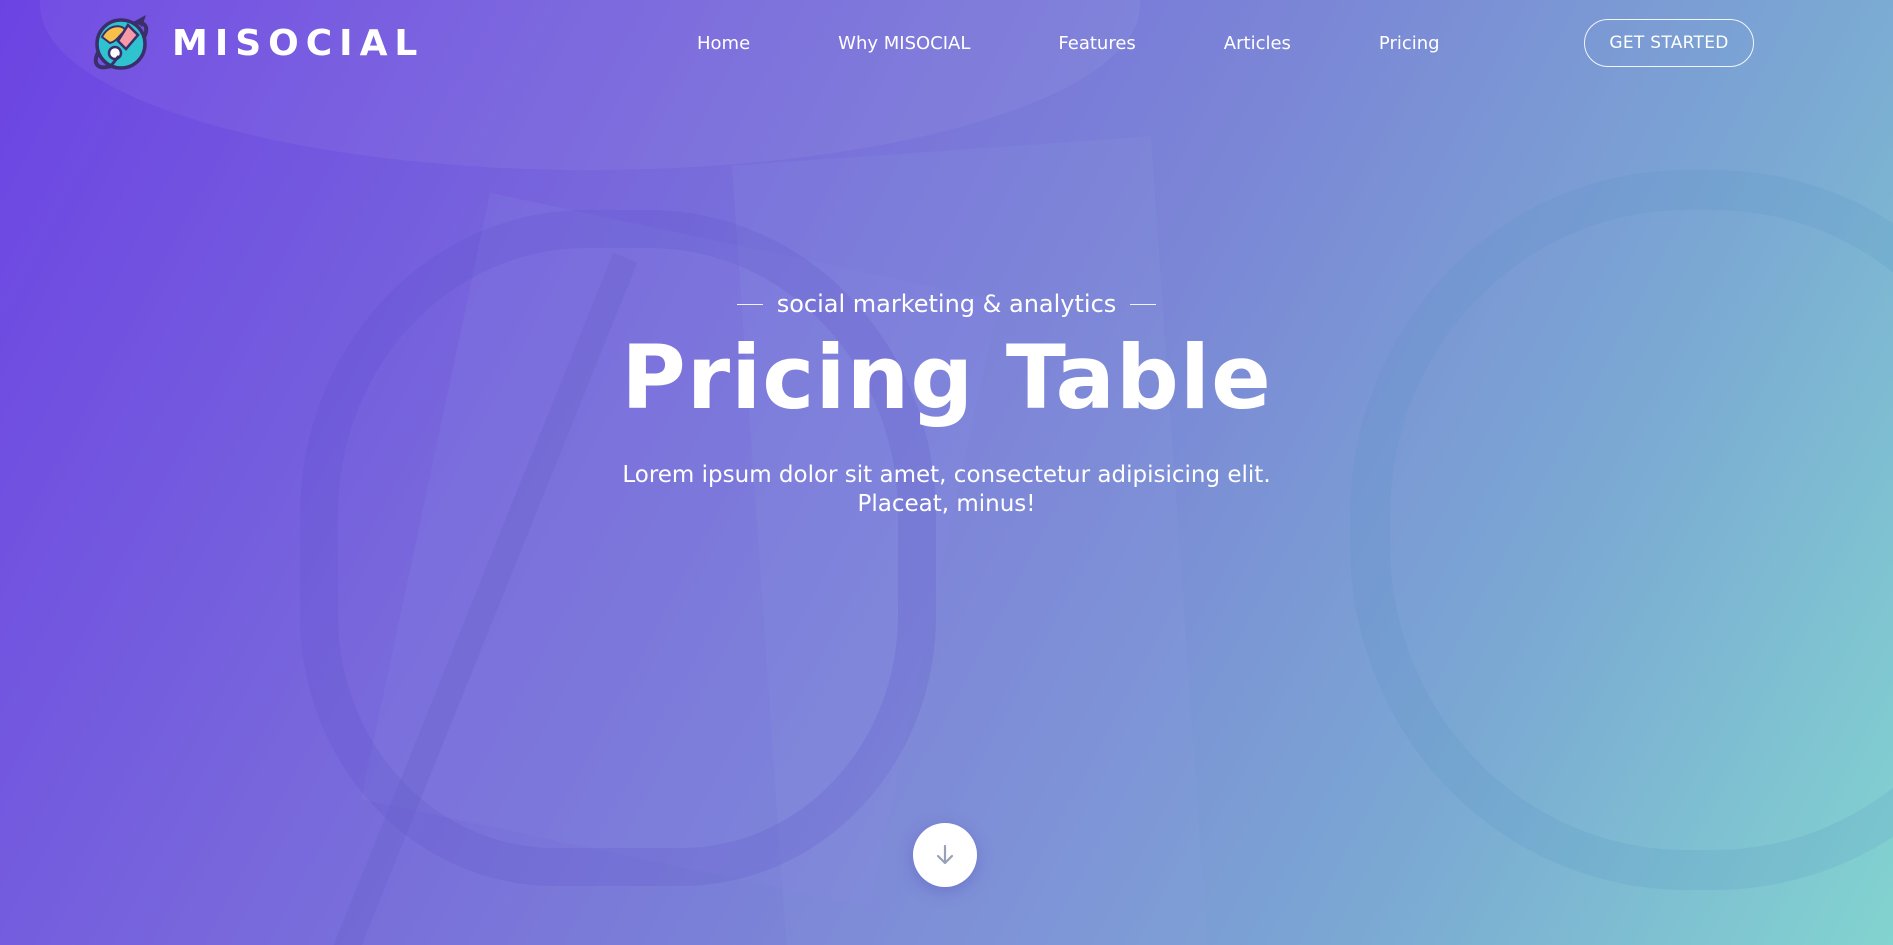 The image size is (1893, 945). I want to click on nav-link-features: Features, so click(1096, 43).